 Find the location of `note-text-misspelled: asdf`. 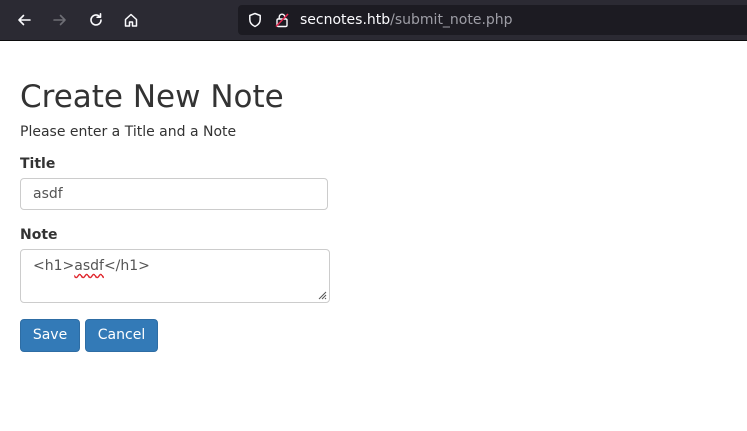

note-text-misspelled: asdf is located at coordinates (89, 266).